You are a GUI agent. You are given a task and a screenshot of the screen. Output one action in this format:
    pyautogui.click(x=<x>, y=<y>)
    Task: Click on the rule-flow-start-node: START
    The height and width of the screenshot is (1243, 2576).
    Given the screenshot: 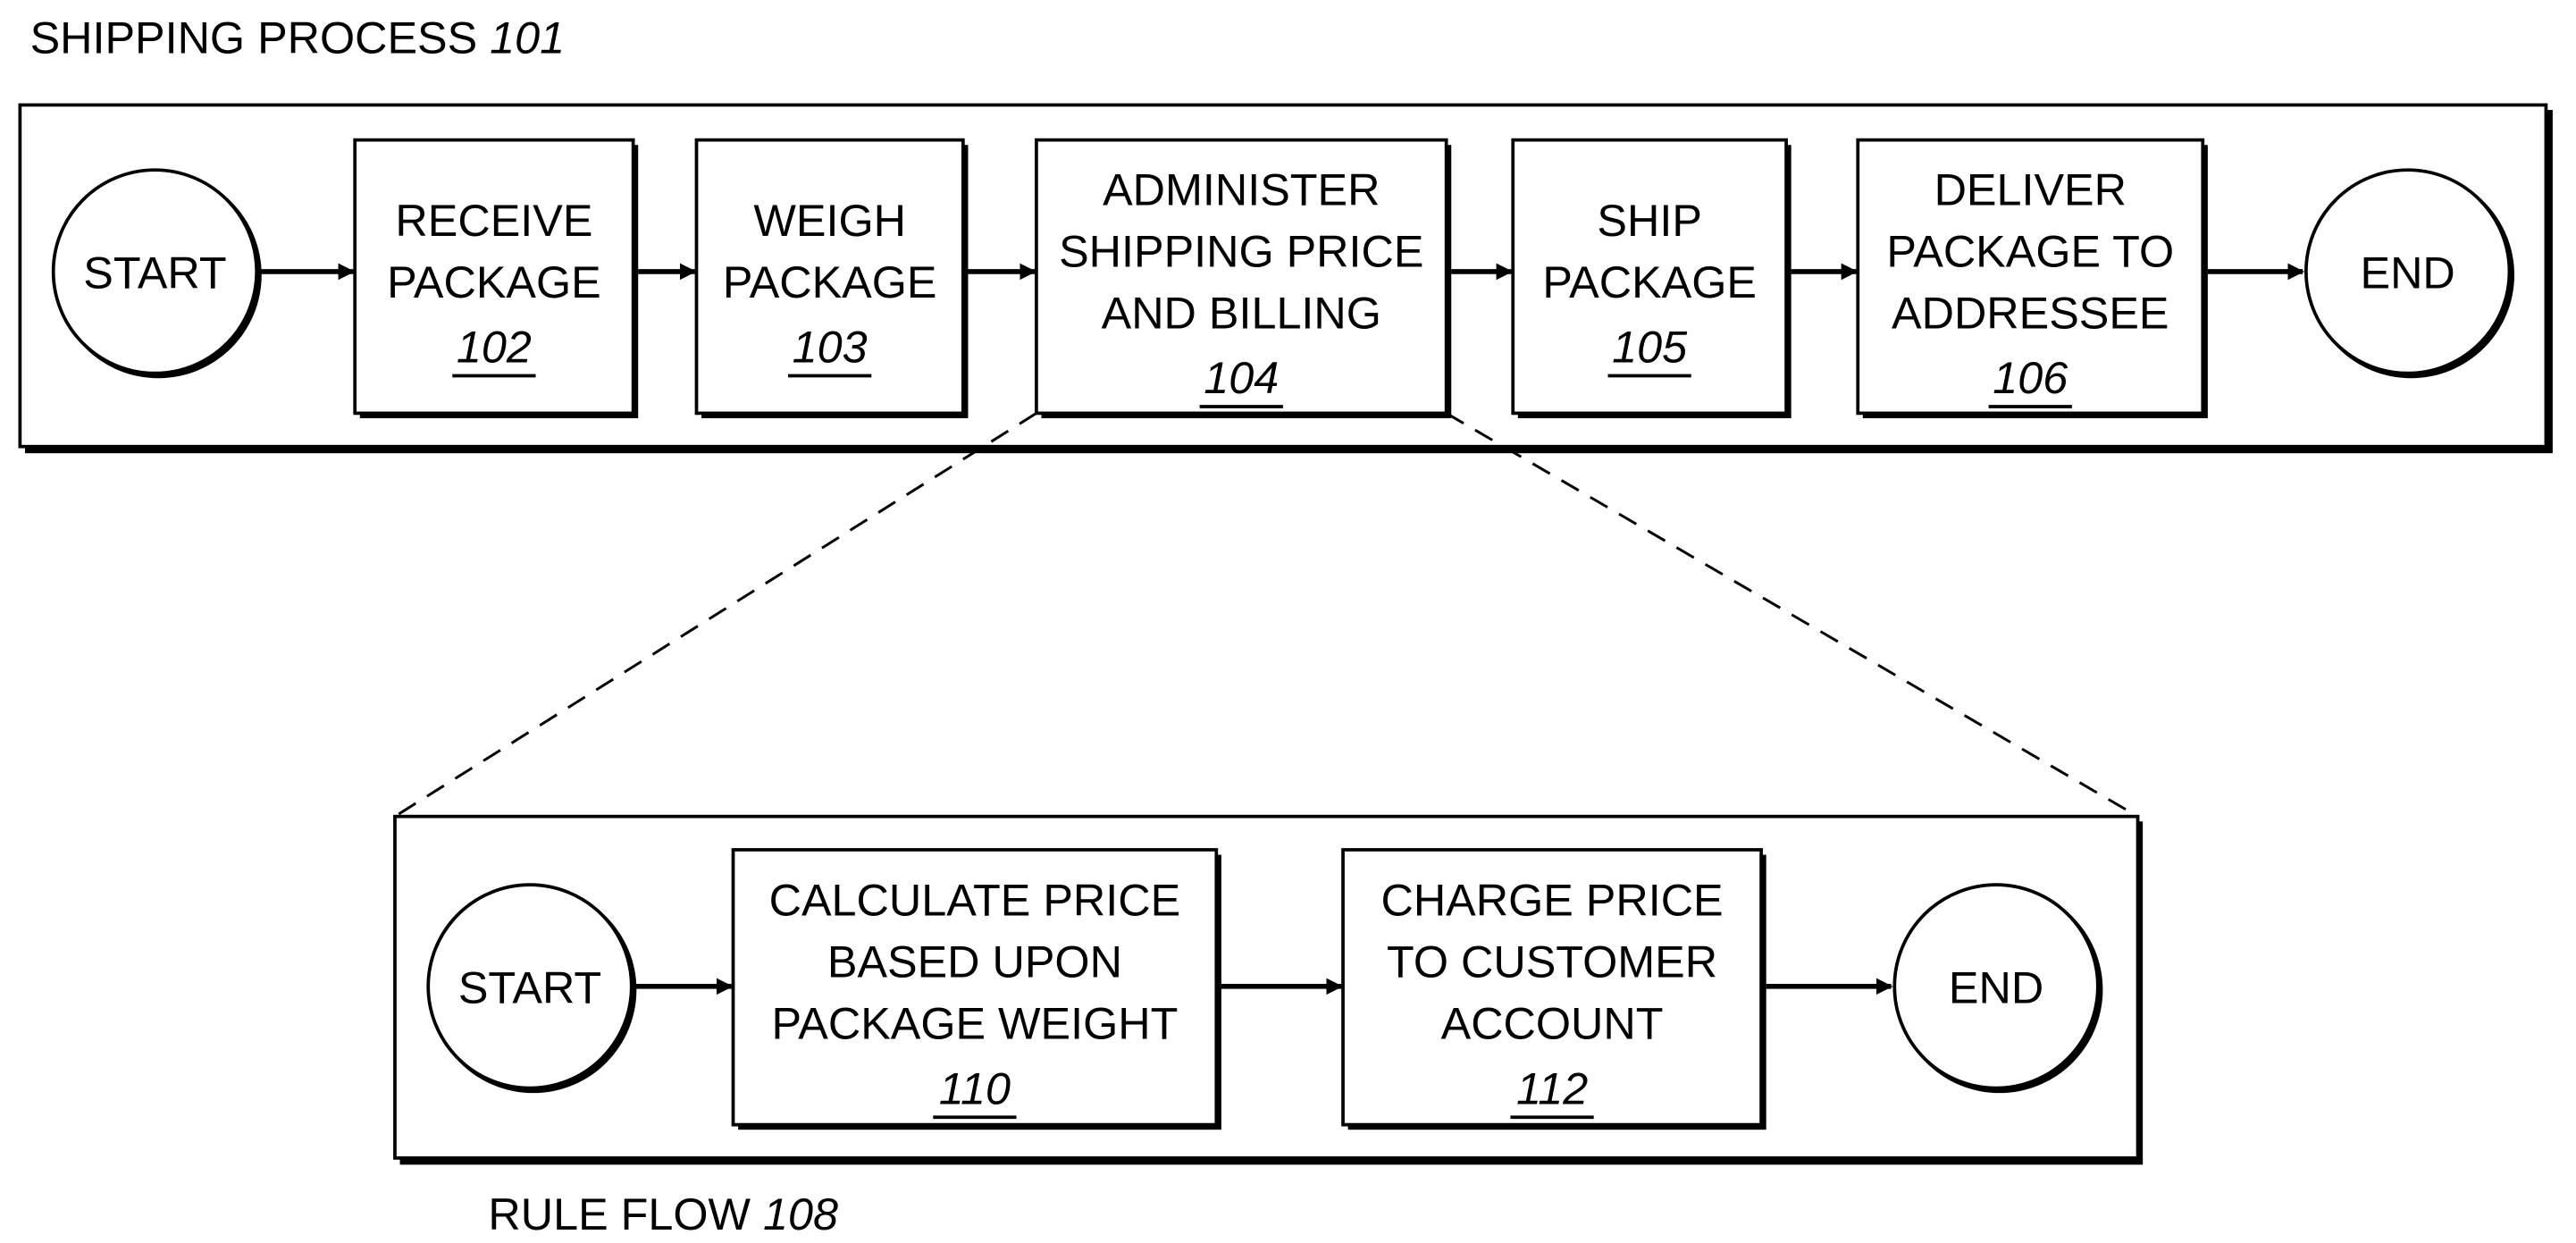 What is the action you would take?
    pyautogui.click(x=531, y=989)
    